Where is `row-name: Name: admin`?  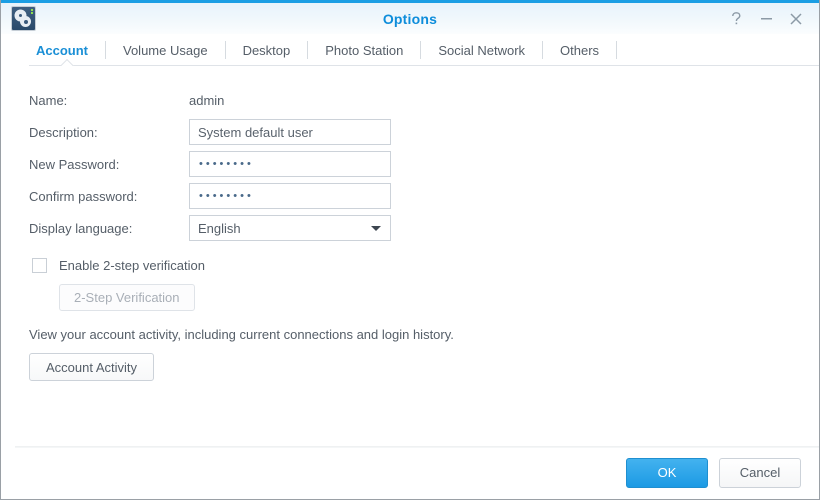
row-name: Name: admin is located at coordinates (410, 100).